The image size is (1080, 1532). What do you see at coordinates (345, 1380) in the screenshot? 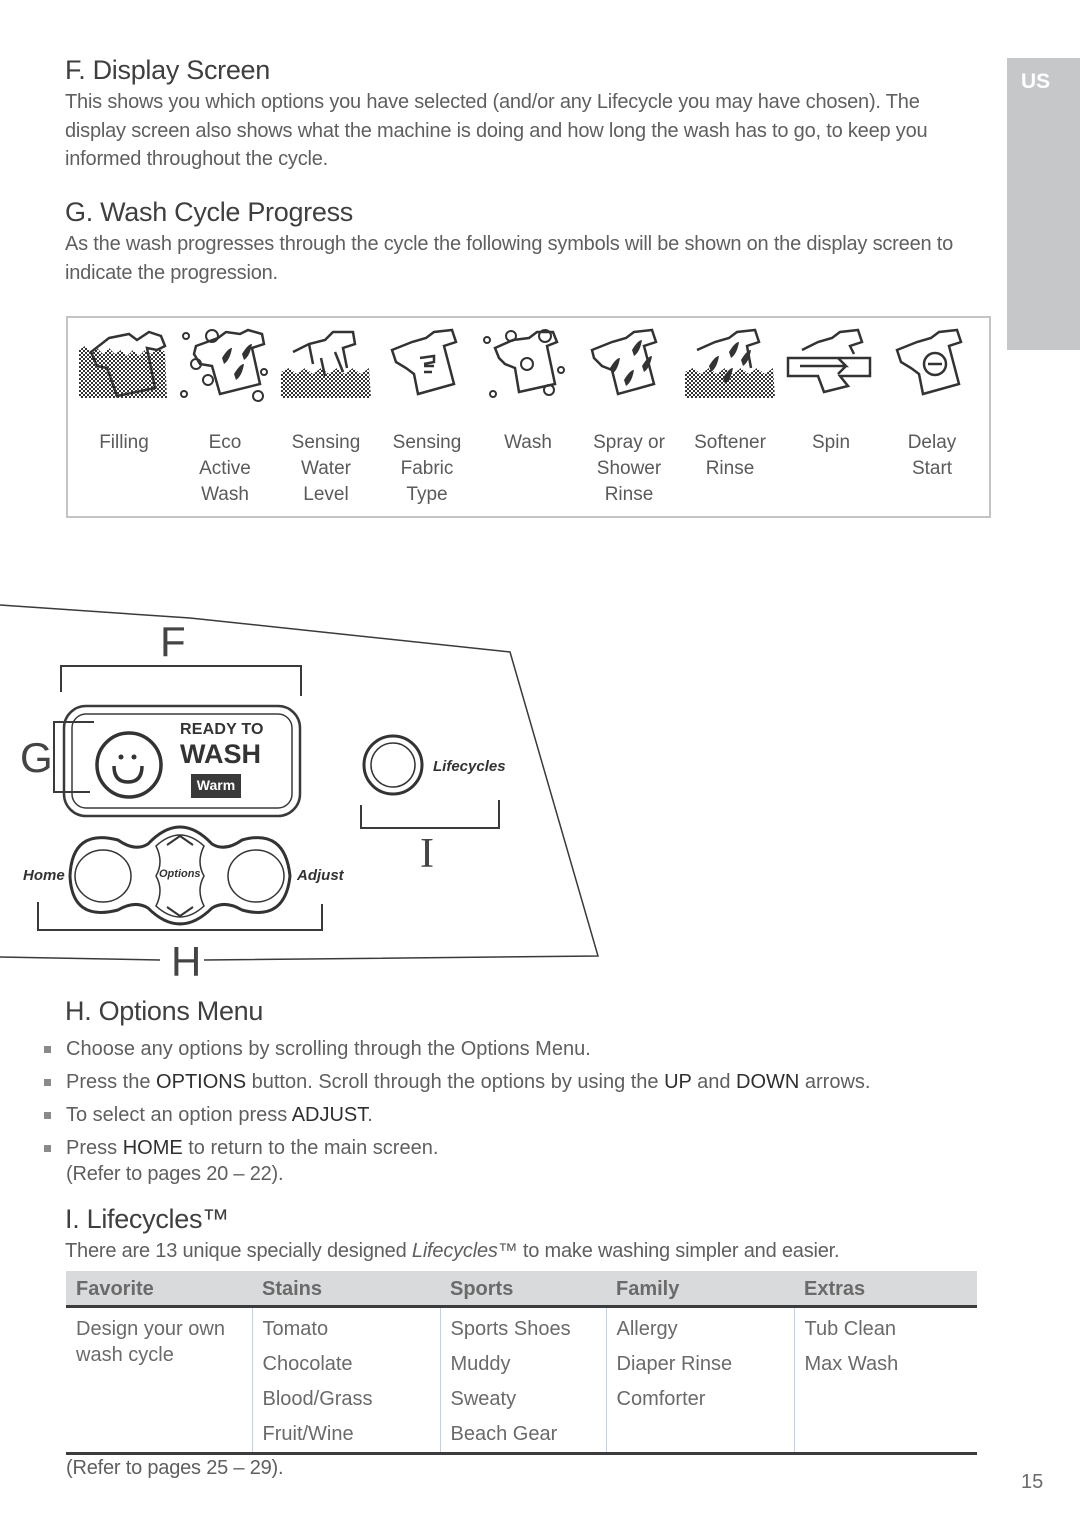
I see `table-cell-stains: Tomato Chocolate Blood/Grass Fruit/Wine` at bounding box center [345, 1380].